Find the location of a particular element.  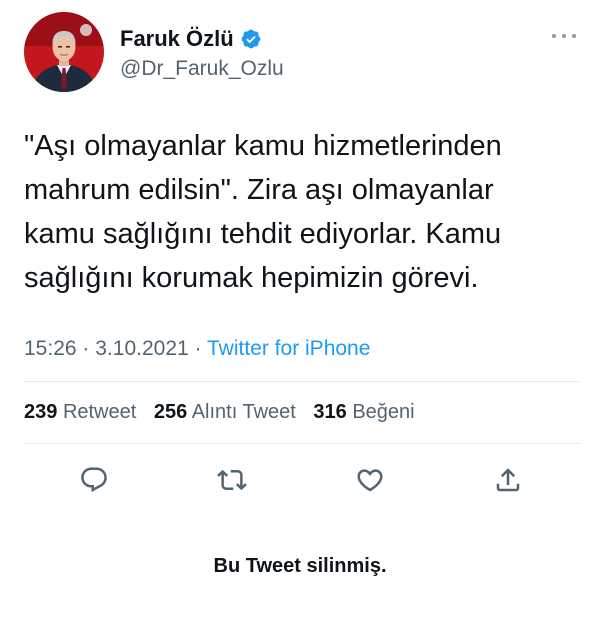

tweet-stats: 239 Retweet 256 Alıntı Tweet 316 Beğeni is located at coordinates (225, 412).